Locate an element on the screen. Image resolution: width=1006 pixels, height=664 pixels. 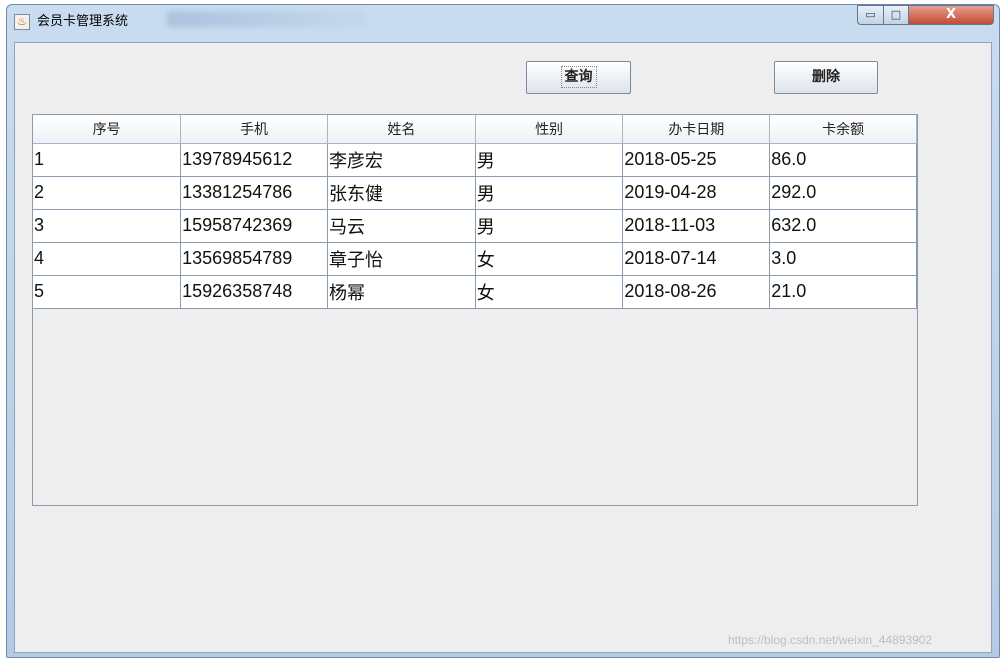
cell-balance: 86.0 is located at coordinates (843, 160).